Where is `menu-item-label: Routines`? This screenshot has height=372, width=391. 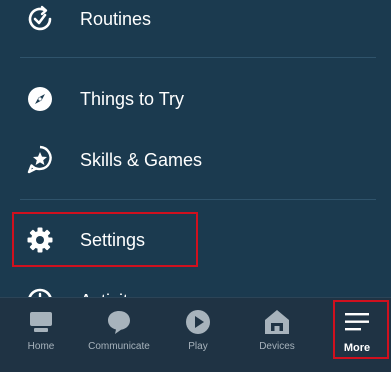
menu-item-label: Routines is located at coordinates (116, 18).